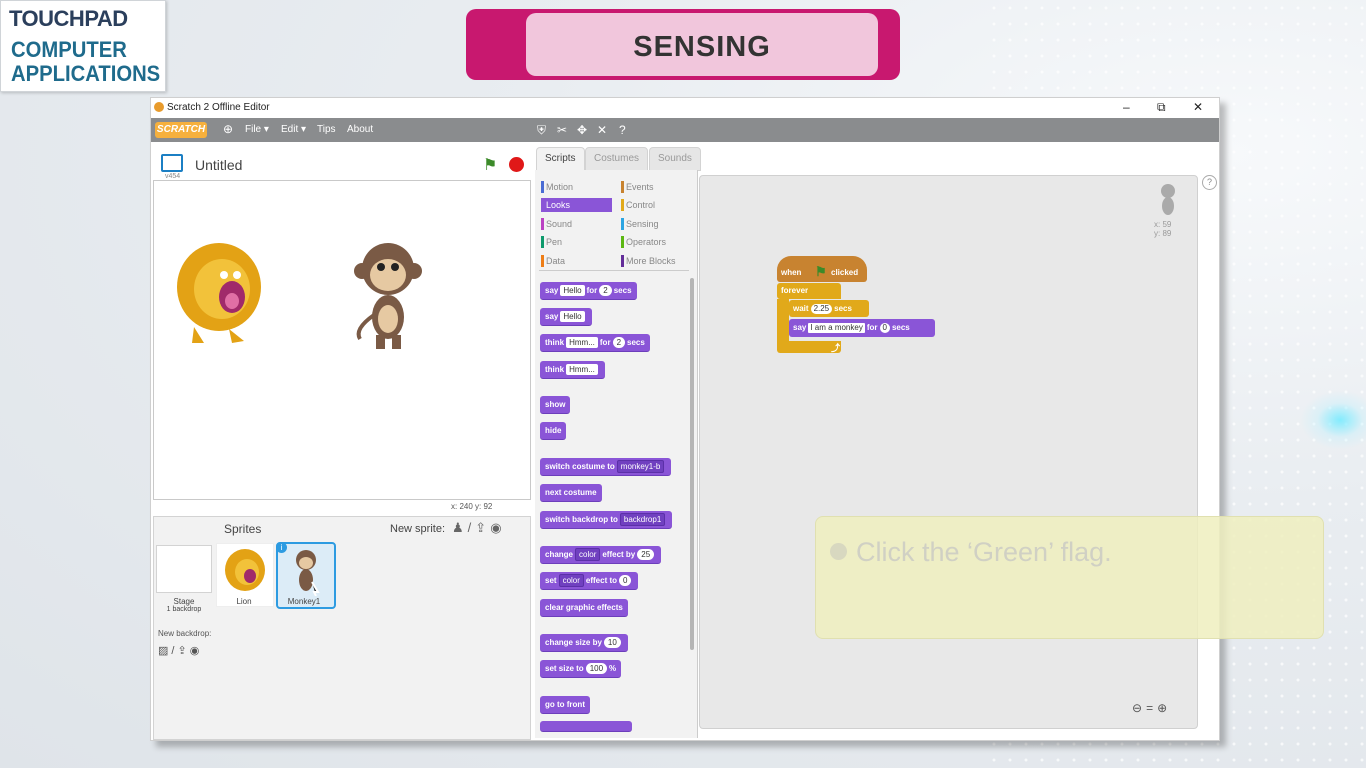 The height and width of the screenshot is (768, 1366). Describe the element at coordinates (299, 296) in the screenshot. I see `stage-canvas` at that location.